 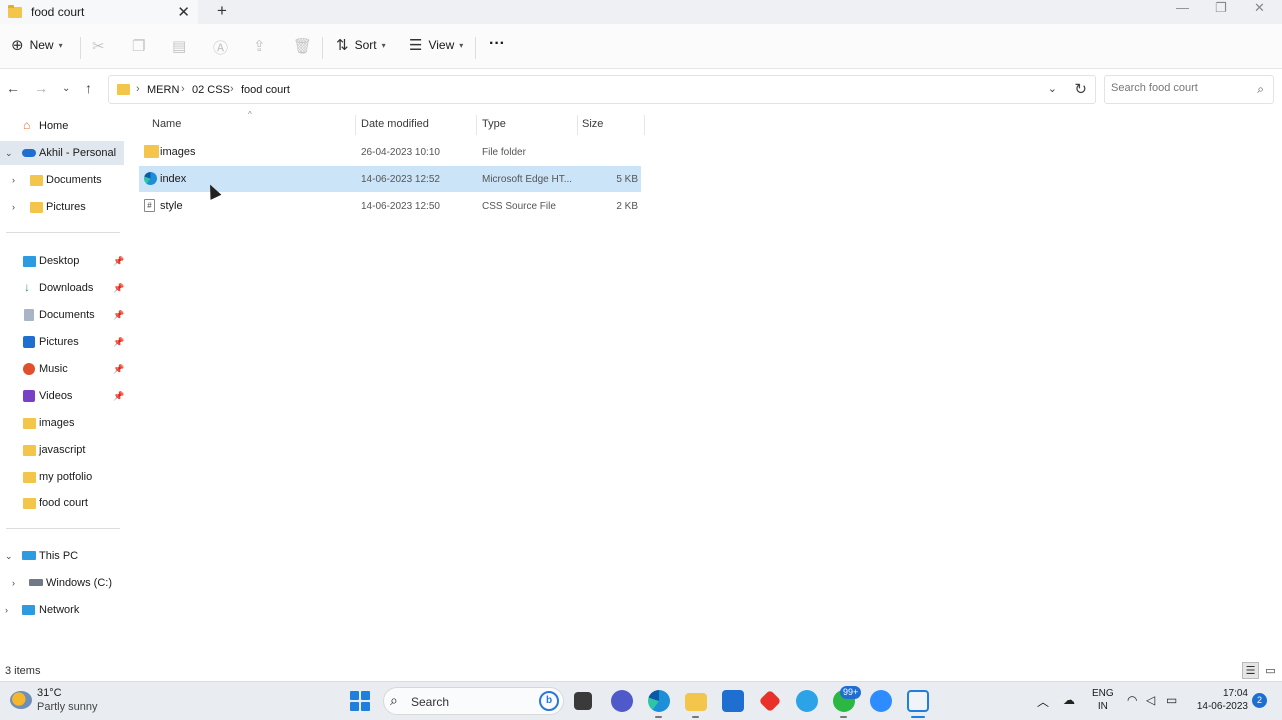 I want to click on tiles-view-icon: ▭, so click(x=1270, y=670).